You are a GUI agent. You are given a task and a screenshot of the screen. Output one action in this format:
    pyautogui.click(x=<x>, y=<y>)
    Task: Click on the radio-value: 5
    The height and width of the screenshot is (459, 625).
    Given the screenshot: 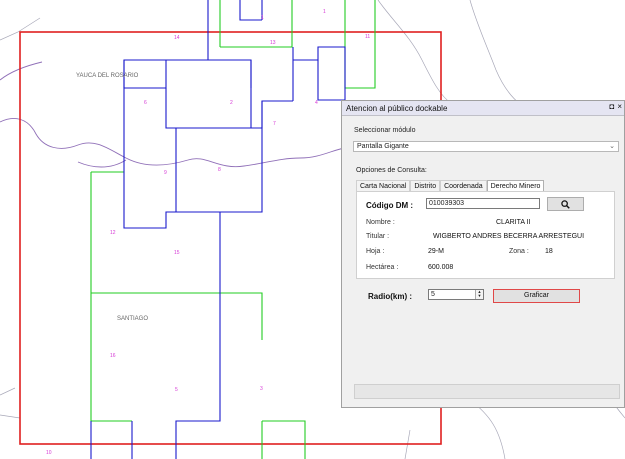 What is the action you would take?
    pyautogui.click(x=433, y=294)
    